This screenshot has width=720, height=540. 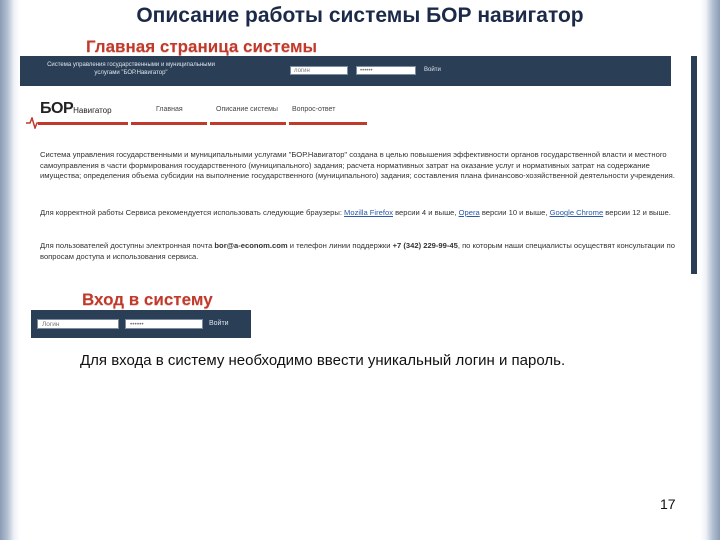 What do you see at coordinates (251, 245) in the screenshot?
I see `support-email: bor@a-econom.com` at bounding box center [251, 245].